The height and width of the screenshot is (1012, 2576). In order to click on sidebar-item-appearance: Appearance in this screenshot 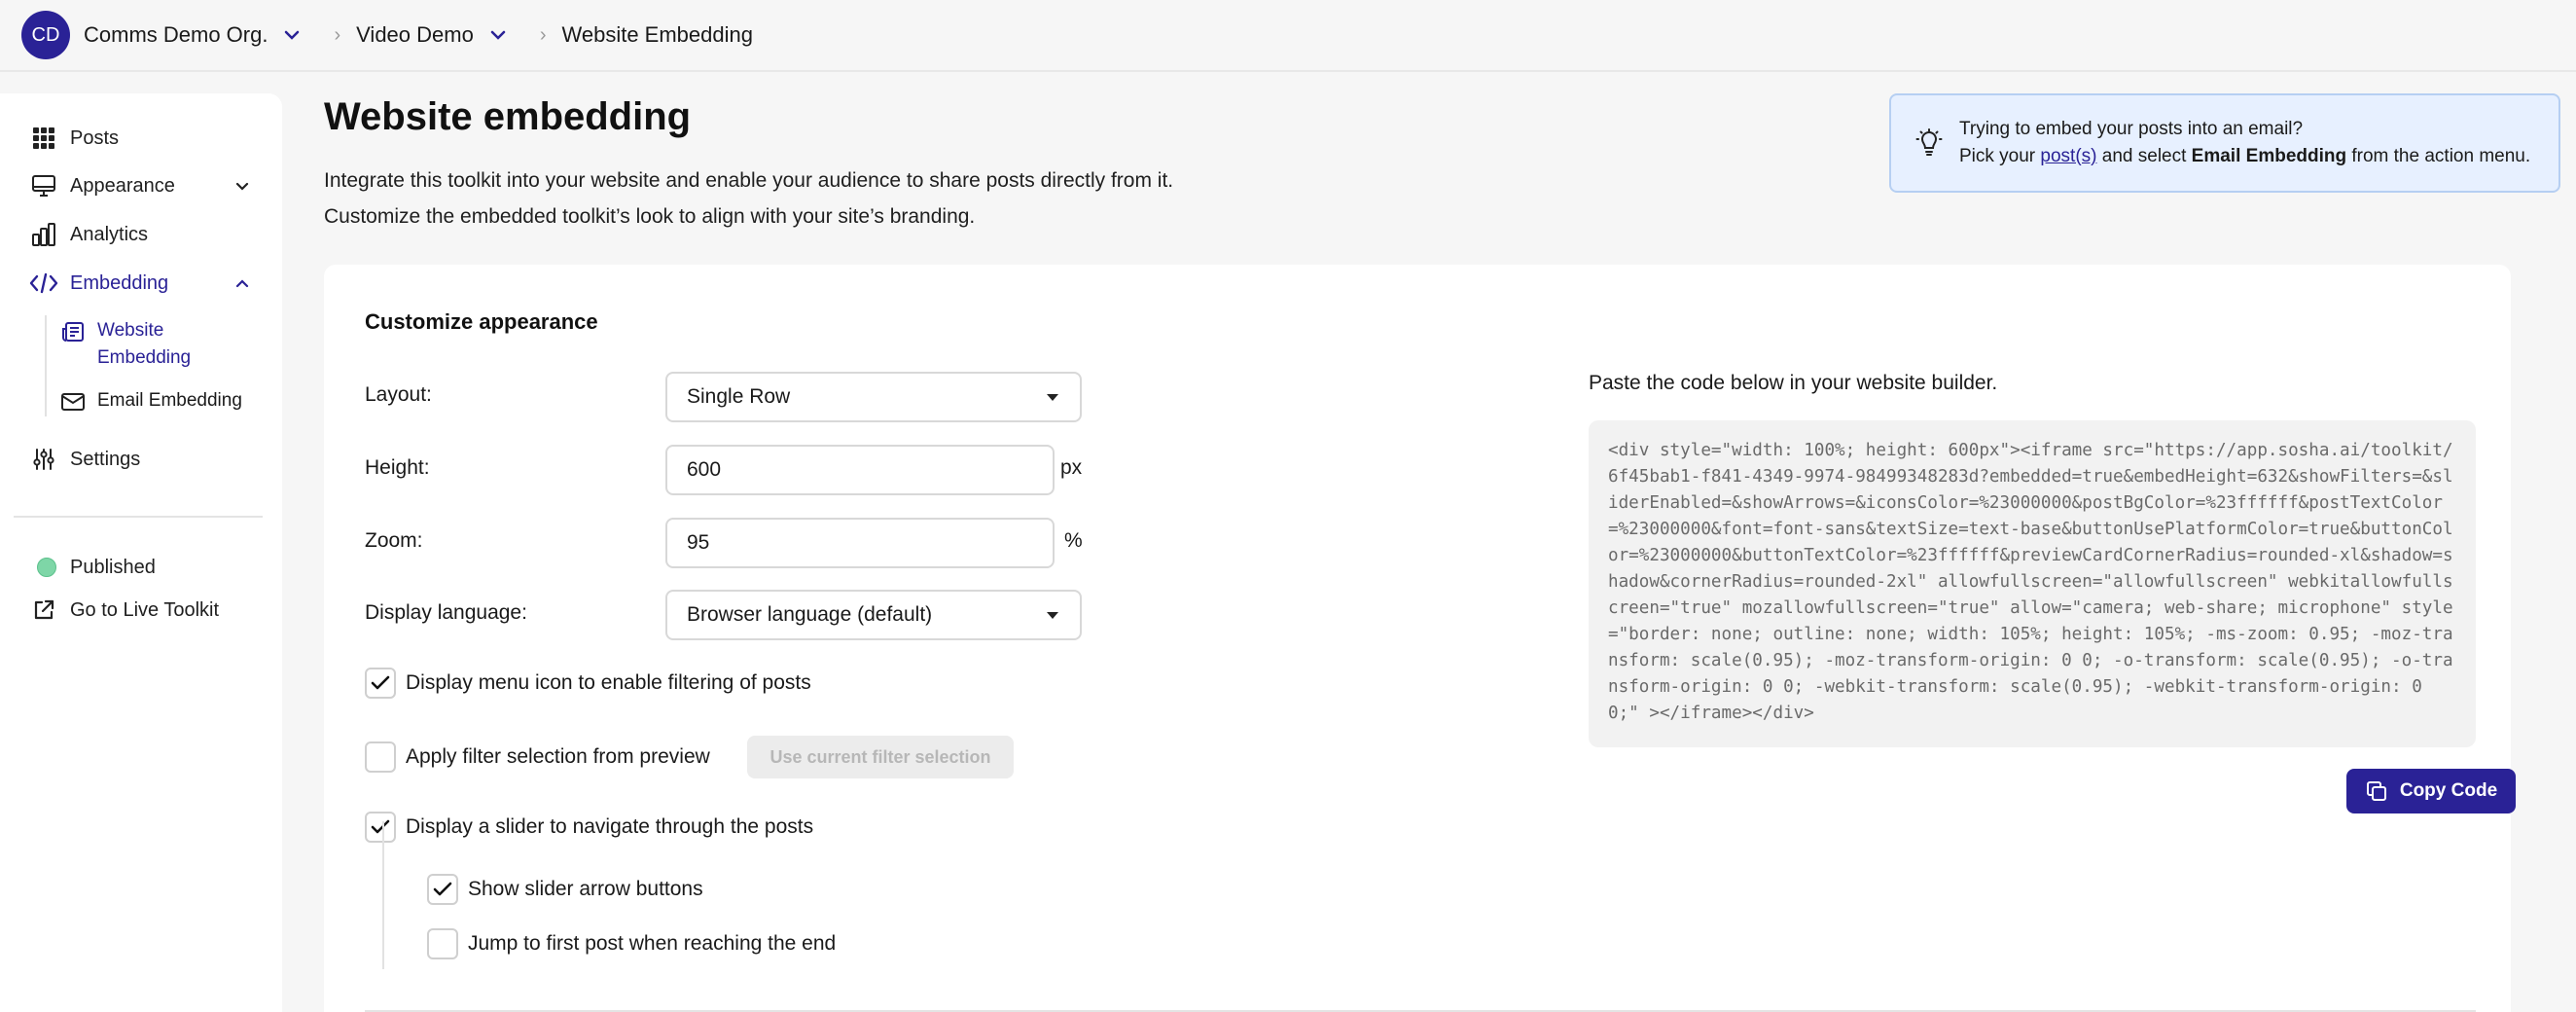, I will do `click(141, 185)`.